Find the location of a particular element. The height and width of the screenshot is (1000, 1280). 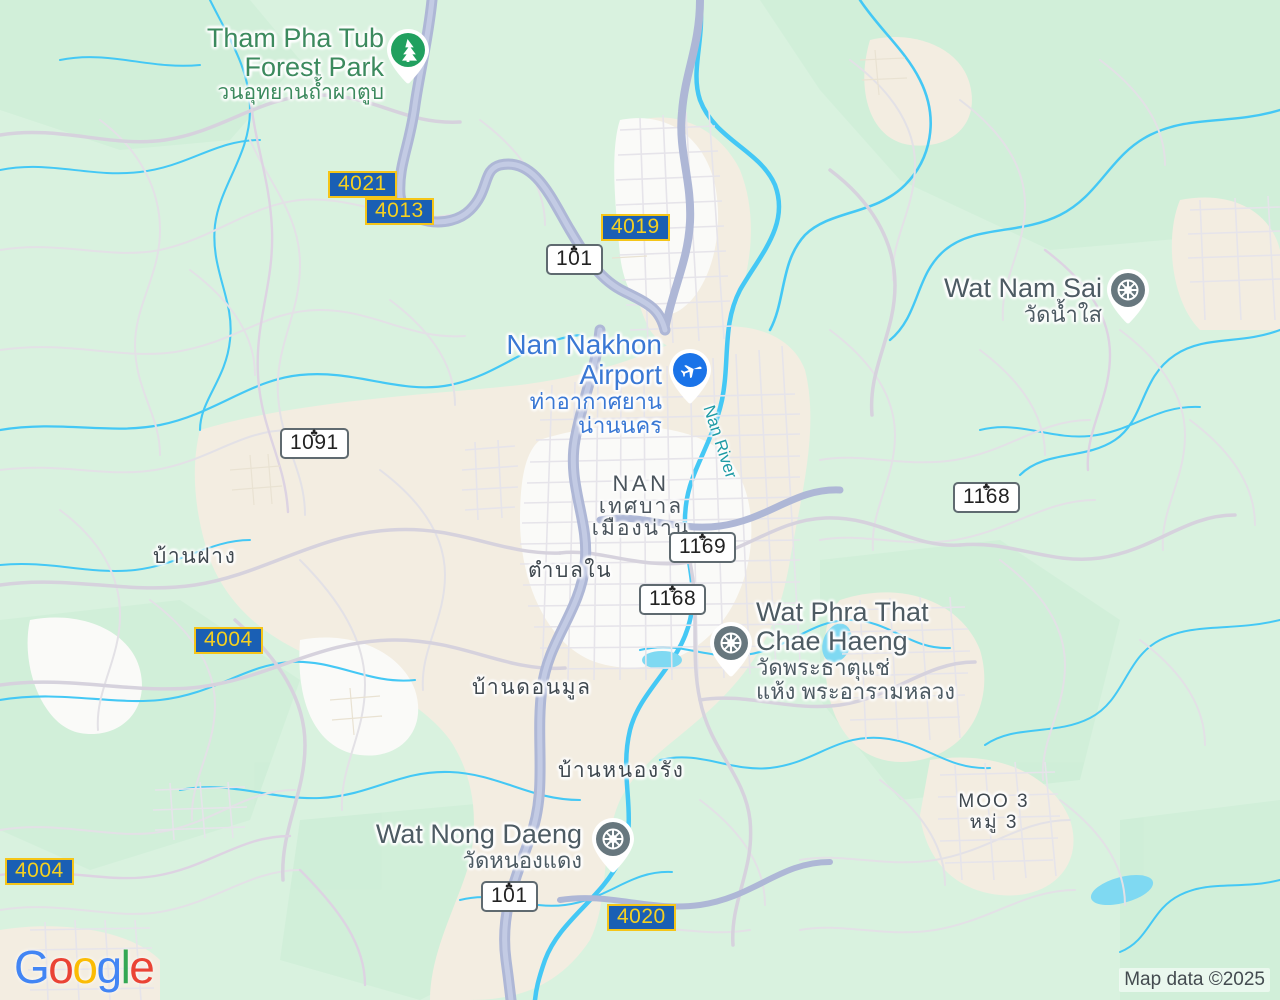

marker-wat-phra-that-chae-haeng is located at coordinates (731, 649).